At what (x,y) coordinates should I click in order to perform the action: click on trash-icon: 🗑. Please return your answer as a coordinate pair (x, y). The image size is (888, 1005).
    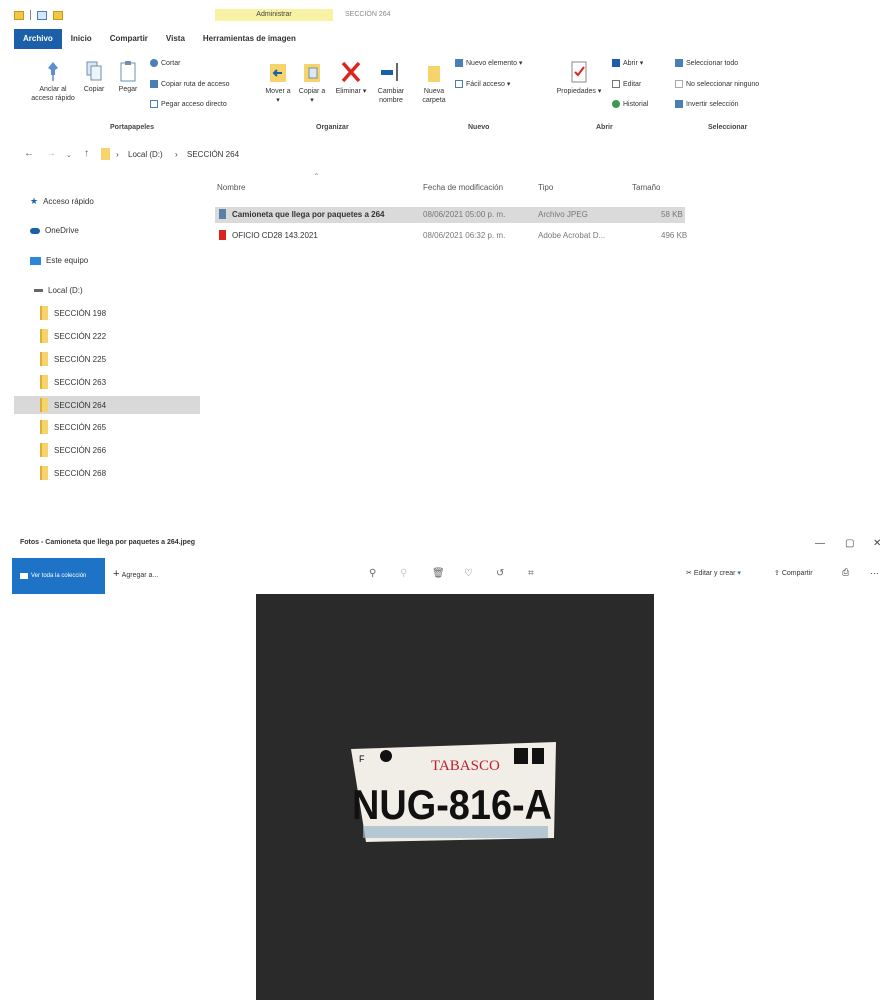
    Looking at the image, I should click on (438, 573).